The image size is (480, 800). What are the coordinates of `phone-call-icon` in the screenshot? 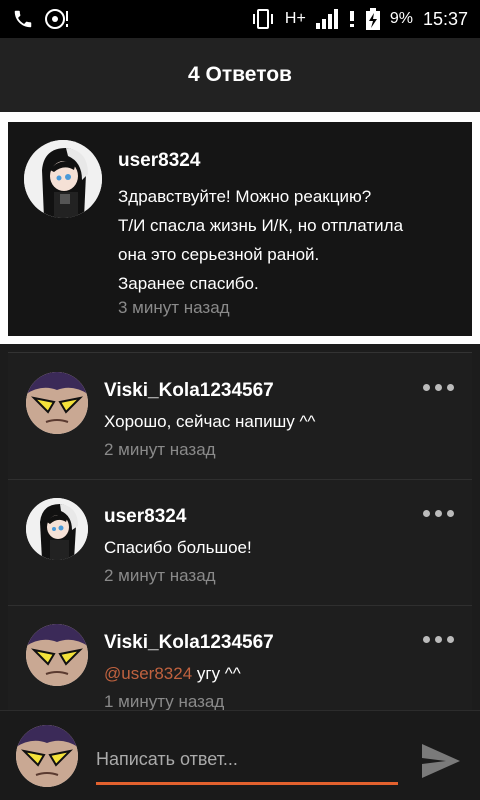 It's located at (23, 19).